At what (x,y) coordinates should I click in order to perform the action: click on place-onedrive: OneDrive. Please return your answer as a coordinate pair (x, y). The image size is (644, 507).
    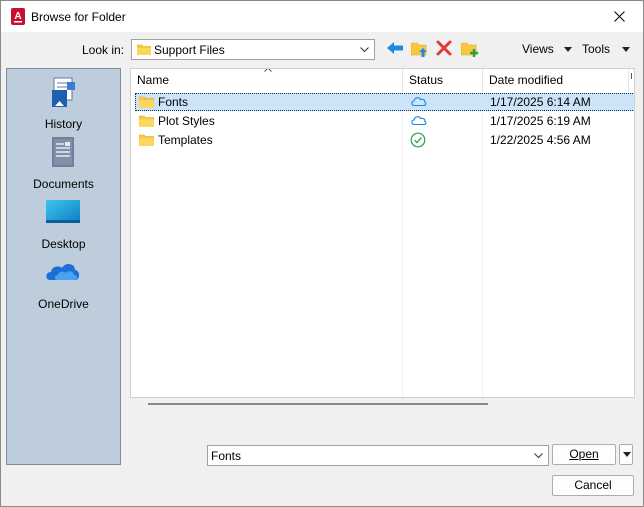
    Looking at the image, I should click on (63, 284).